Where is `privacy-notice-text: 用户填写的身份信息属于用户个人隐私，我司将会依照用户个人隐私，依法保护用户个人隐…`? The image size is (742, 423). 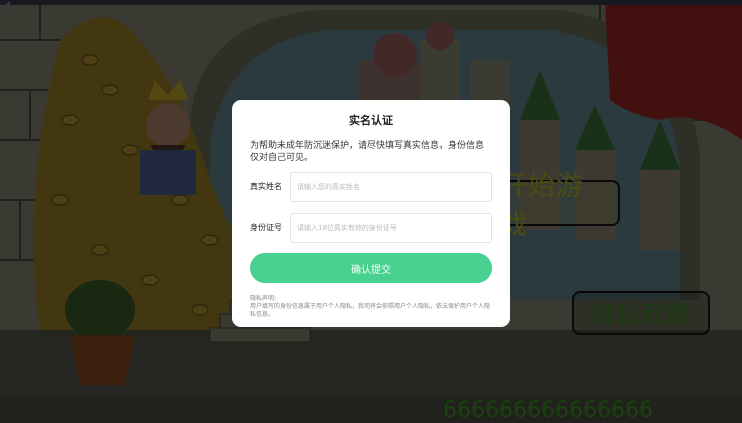
privacy-notice-text: 用户填写的身份信息属于用户个人隐私，我司将会依照用户个人隐私，依法保护用户个人隐… is located at coordinates (370, 310).